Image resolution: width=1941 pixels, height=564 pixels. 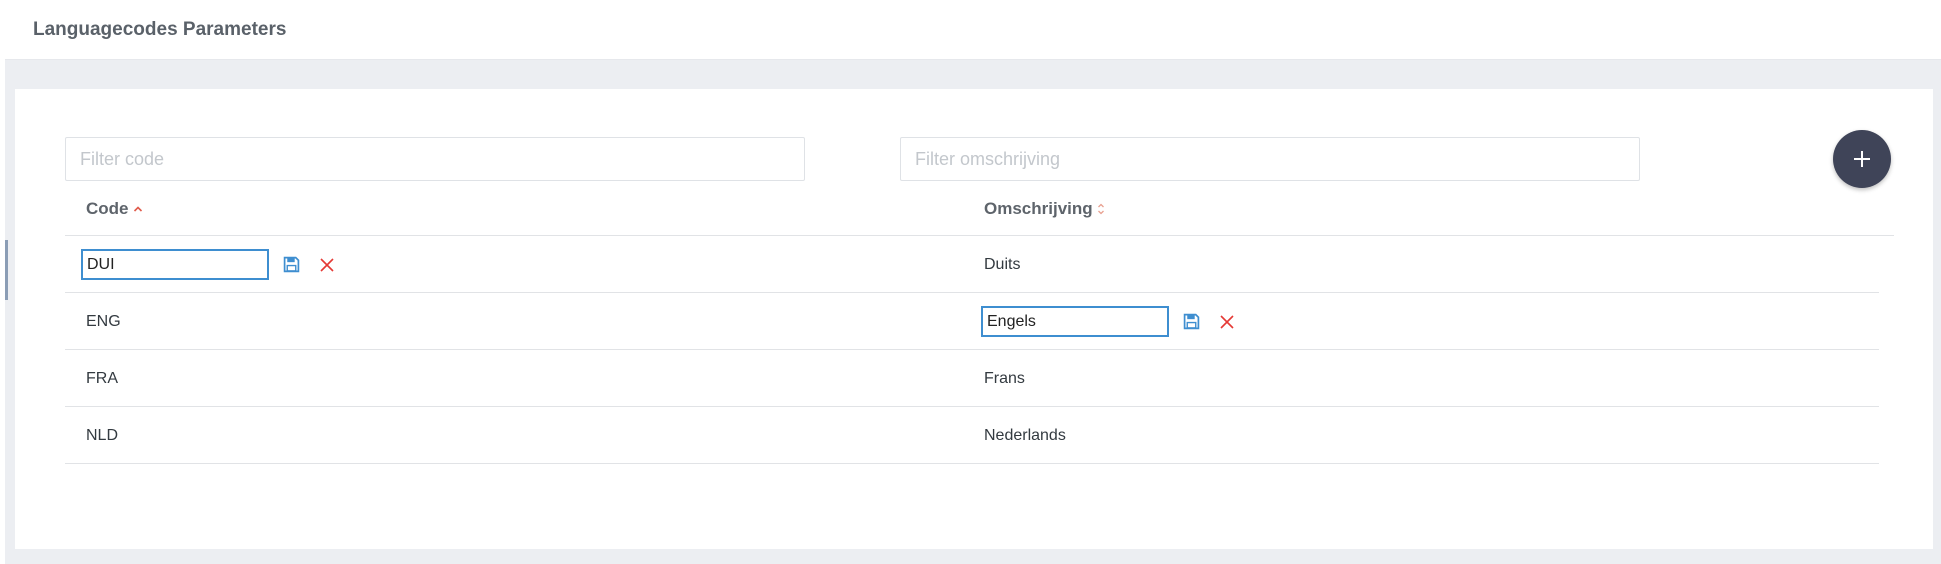 I want to click on code-cell: NLD, so click(x=102, y=435).